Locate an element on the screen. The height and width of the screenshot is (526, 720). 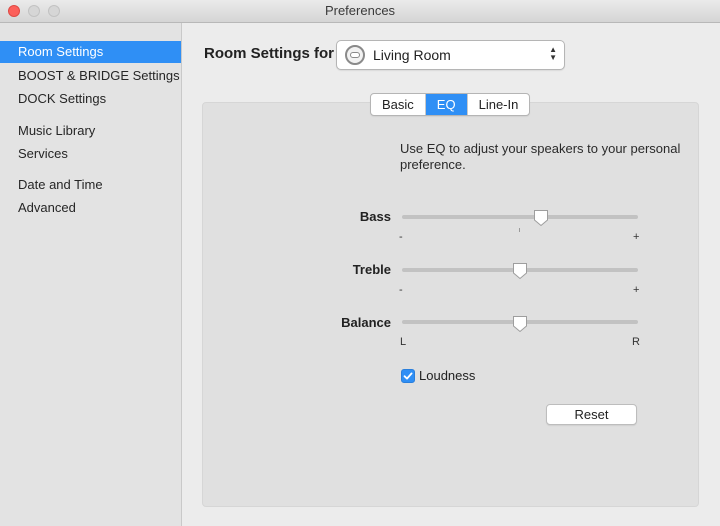
treble-max-label: + is located at coordinates (636, 290).